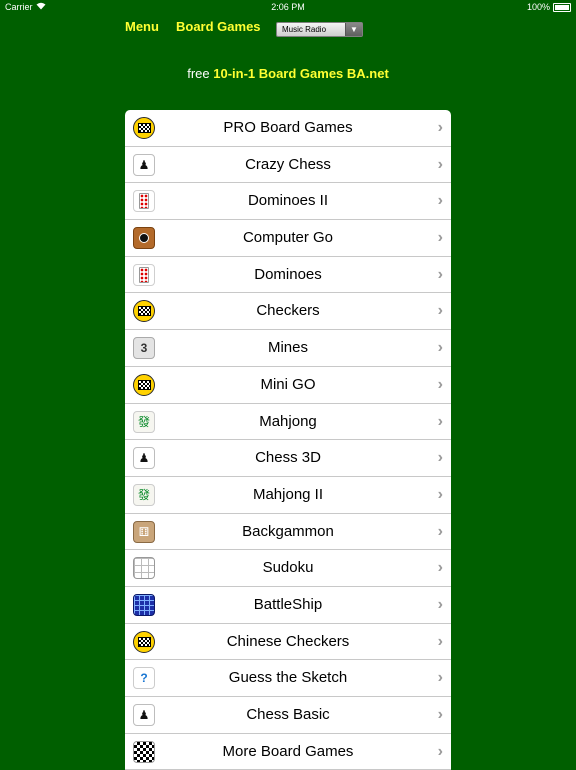 This screenshot has height=770, width=576. I want to click on list-item-label: BattleShip, so click(288, 604).